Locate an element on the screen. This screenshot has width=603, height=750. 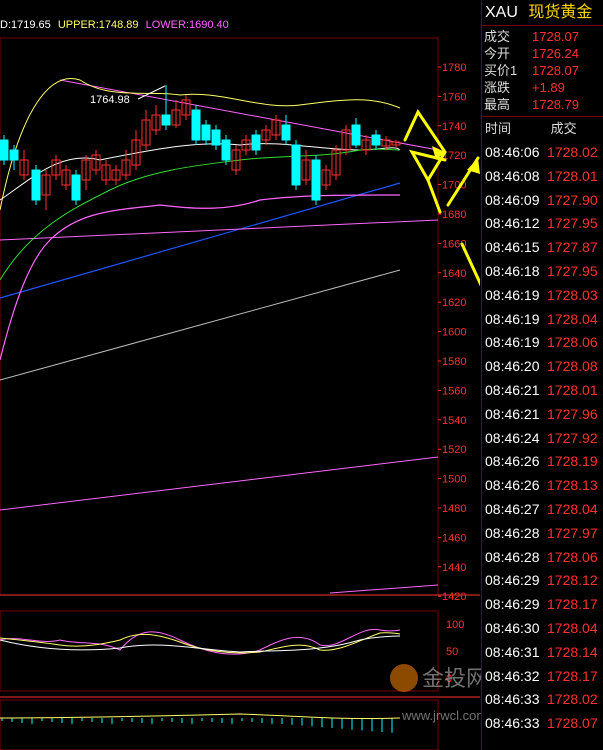
symbol-header: XAU 现货黄金 is located at coordinates (542, 13).